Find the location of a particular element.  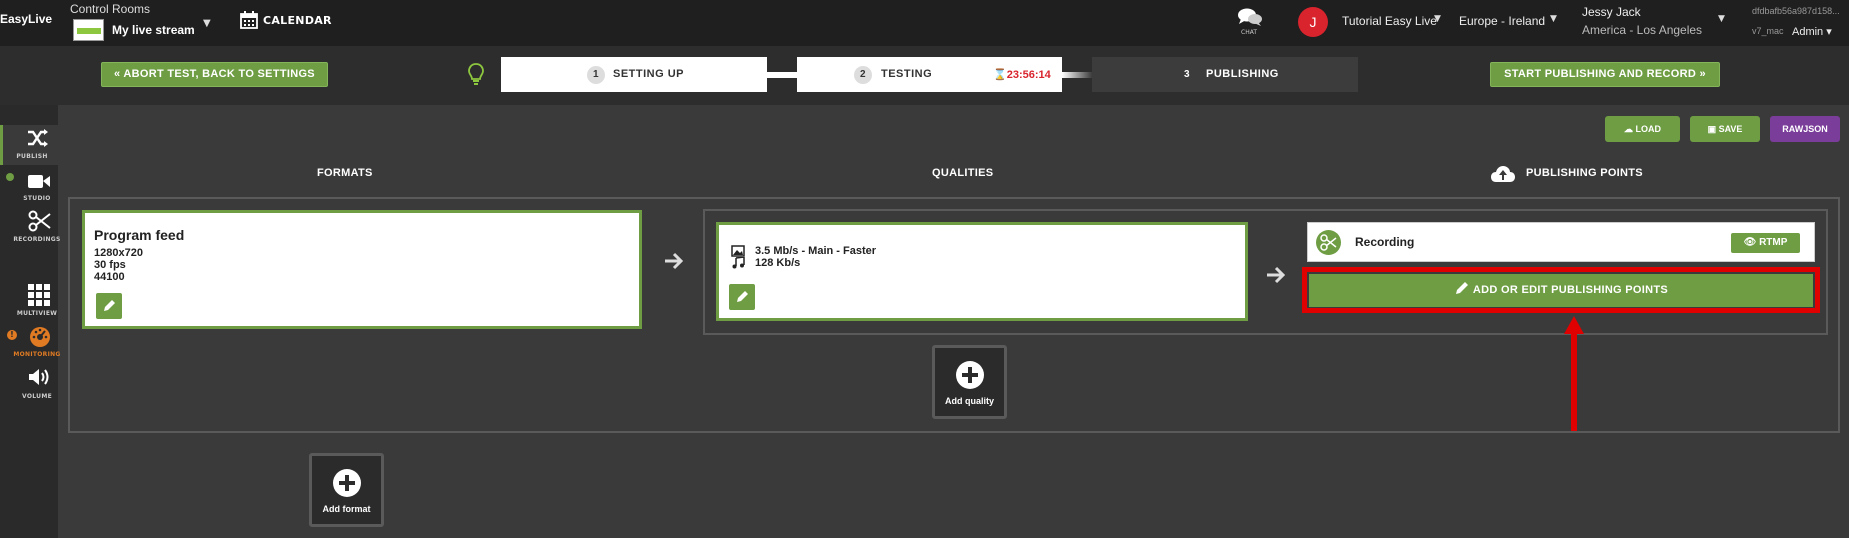

load-button: ☁ LOAD is located at coordinates (1642, 129).